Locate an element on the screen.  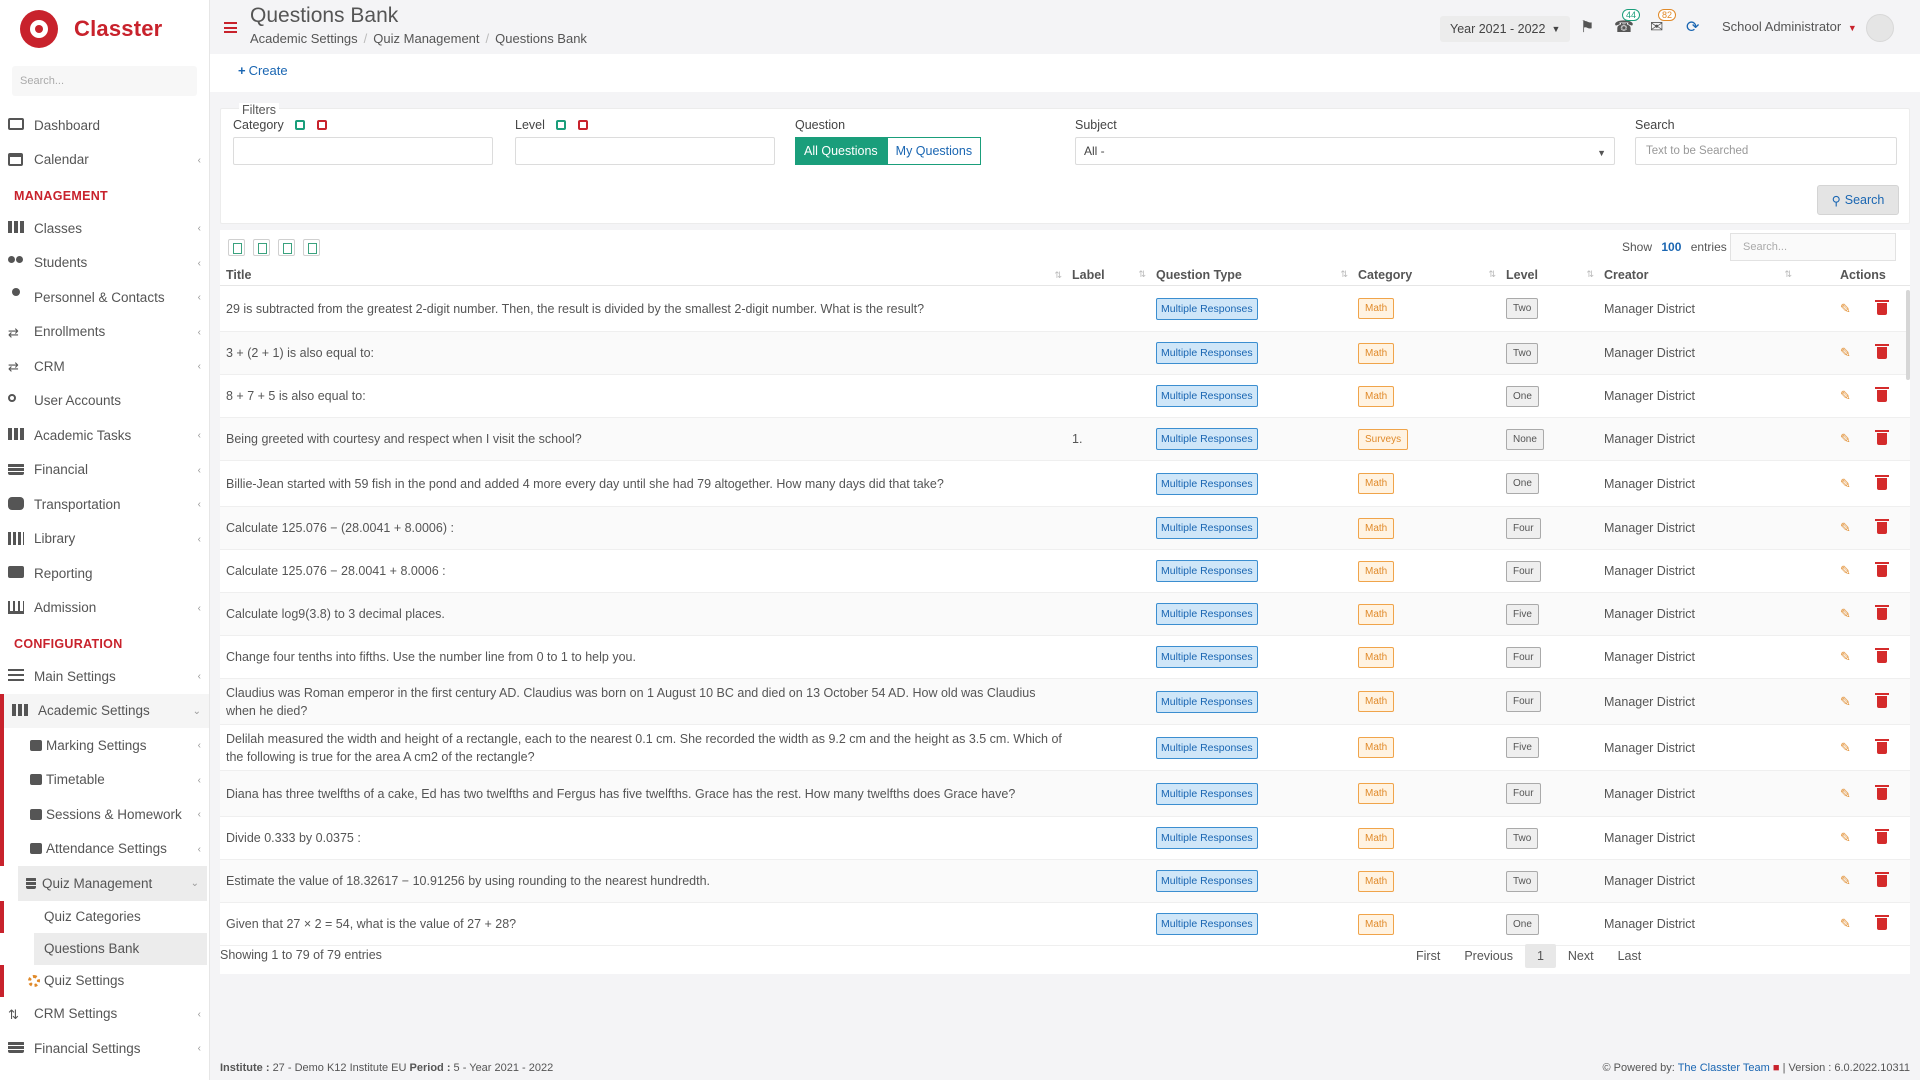
pager-first: First is located at coordinates (1428, 956).